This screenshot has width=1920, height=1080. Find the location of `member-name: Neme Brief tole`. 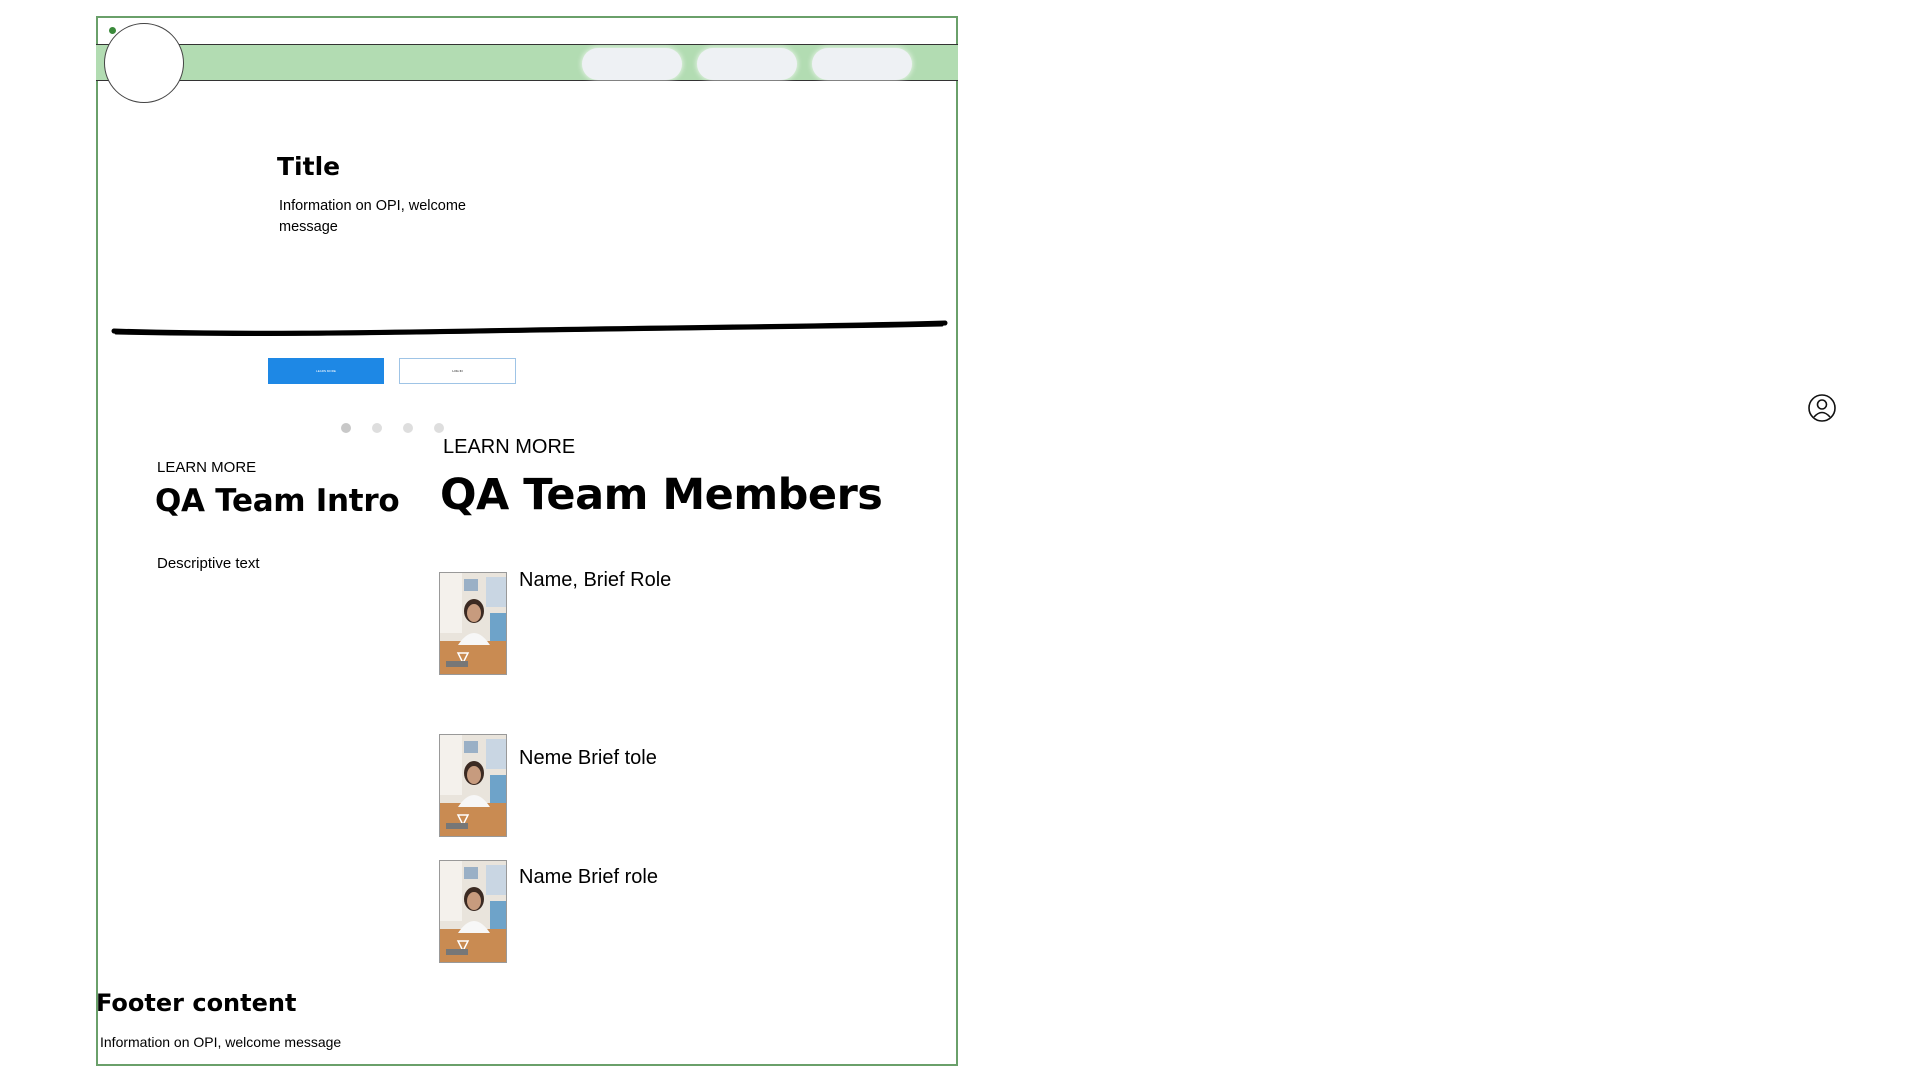

member-name: Neme Brief tole is located at coordinates (588, 758).